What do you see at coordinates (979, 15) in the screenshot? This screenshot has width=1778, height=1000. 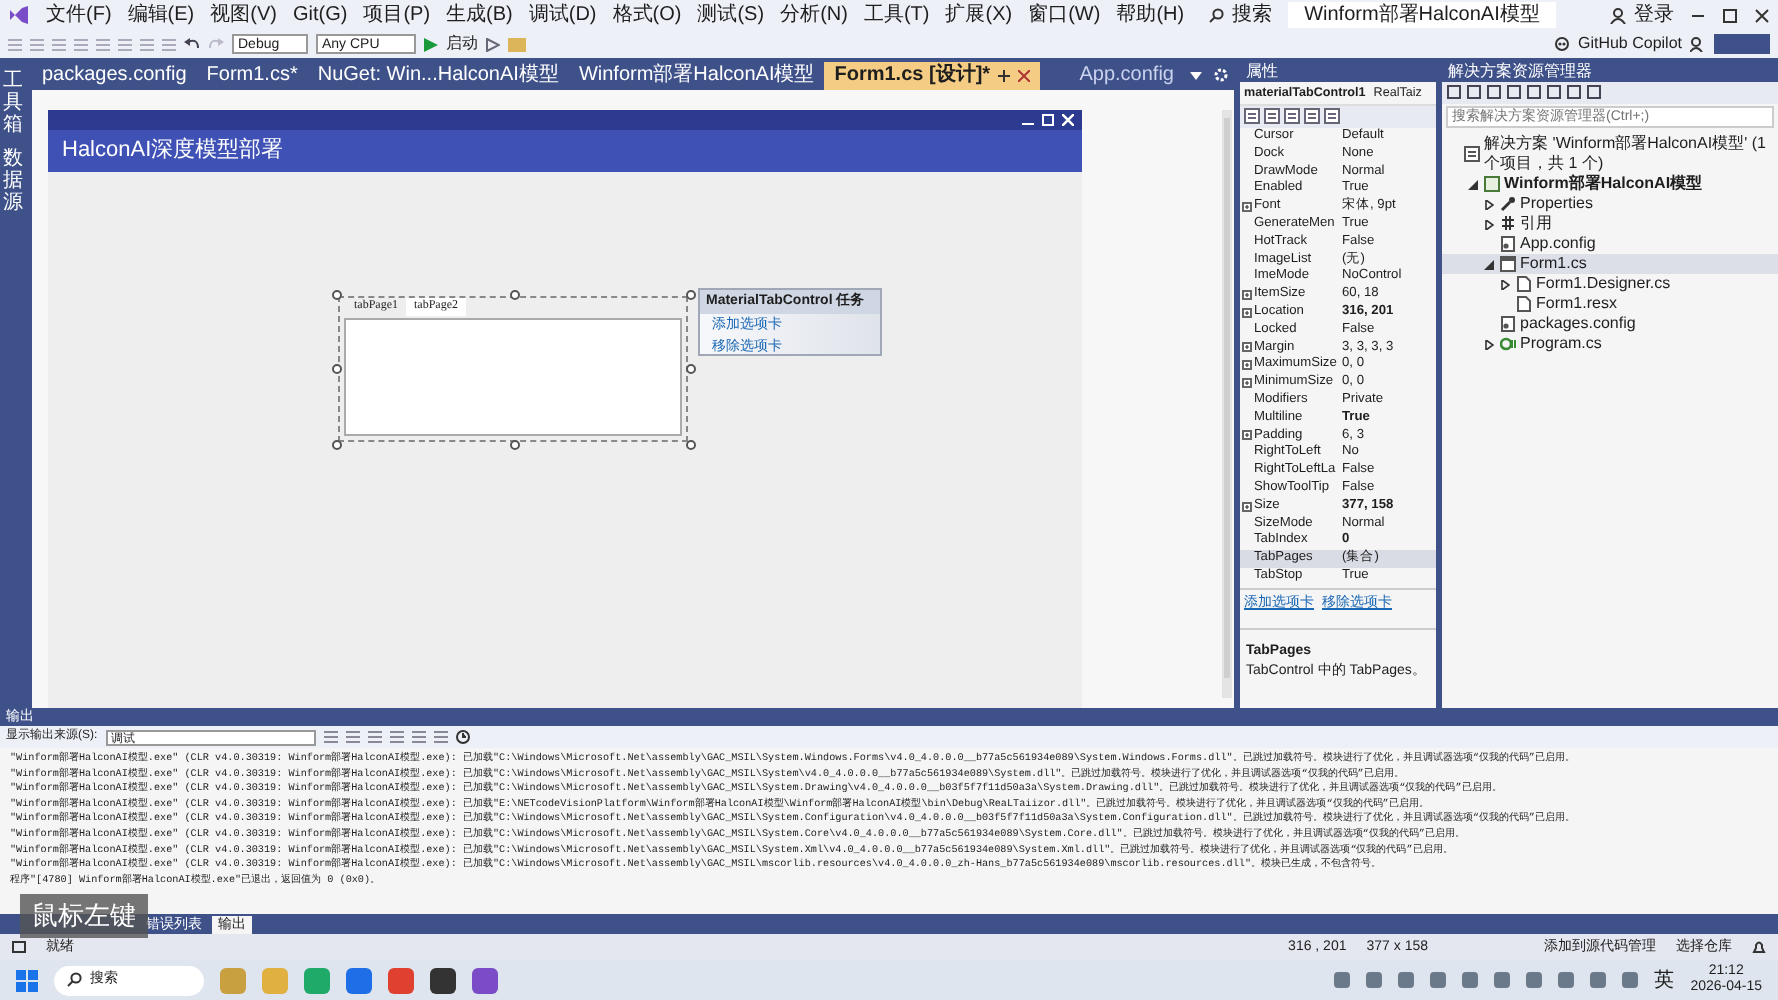 I see `menu-item: 扩展(X)` at bounding box center [979, 15].